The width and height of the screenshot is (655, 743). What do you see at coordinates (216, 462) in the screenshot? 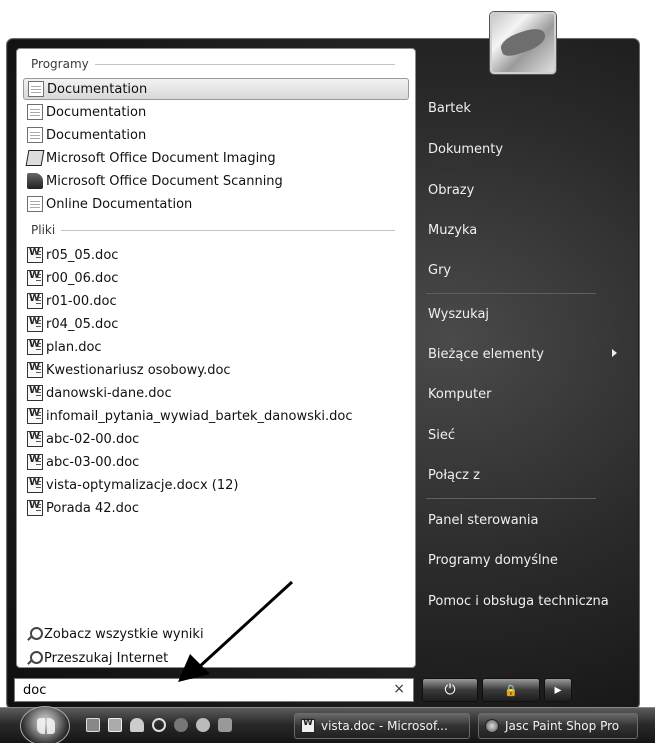
I see `file-item: abc-03-00.doc` at bounding box center [216, 462].